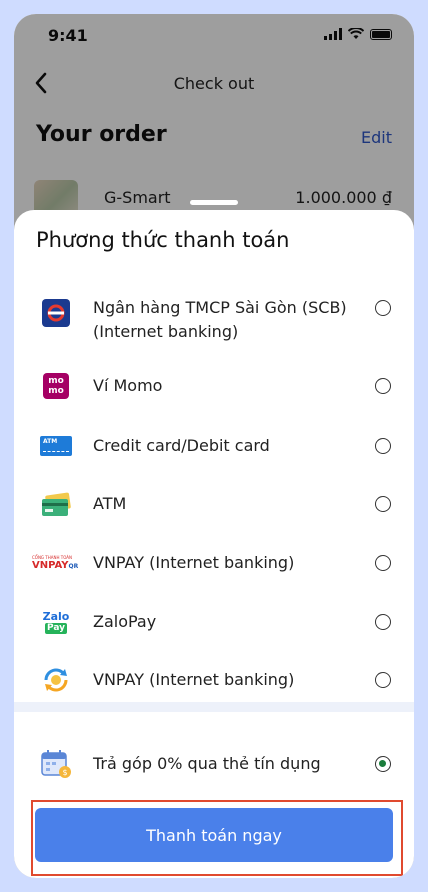 The height and width of the screenshot is (892, 428). Describe the element at coordinates (56, 313) in the screenshot. I see `scb-bank-icon` at that location.